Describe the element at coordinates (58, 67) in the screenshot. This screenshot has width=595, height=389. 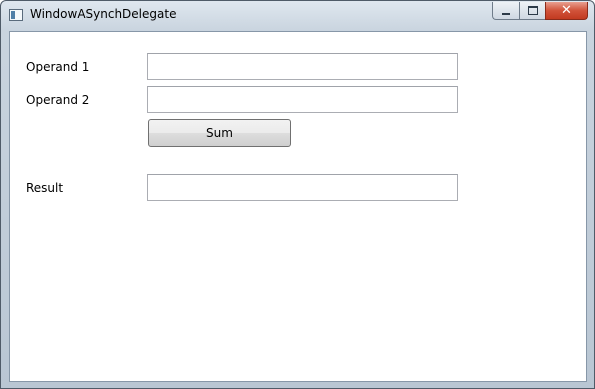
I see `operand1-label: Operand 1` at that location.